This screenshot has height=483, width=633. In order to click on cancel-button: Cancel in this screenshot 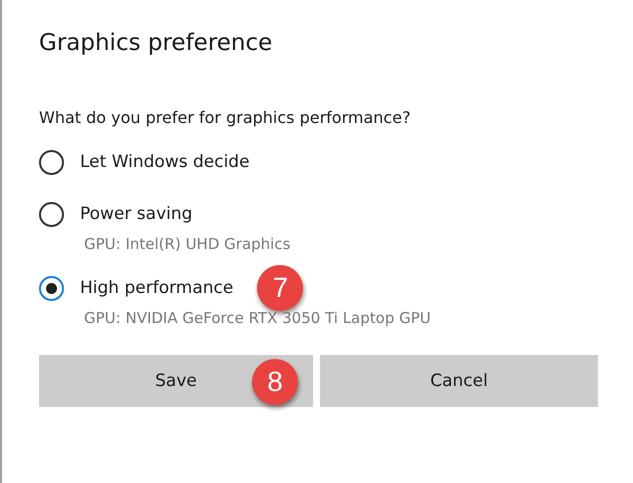, I will do `click(459, 381)`.